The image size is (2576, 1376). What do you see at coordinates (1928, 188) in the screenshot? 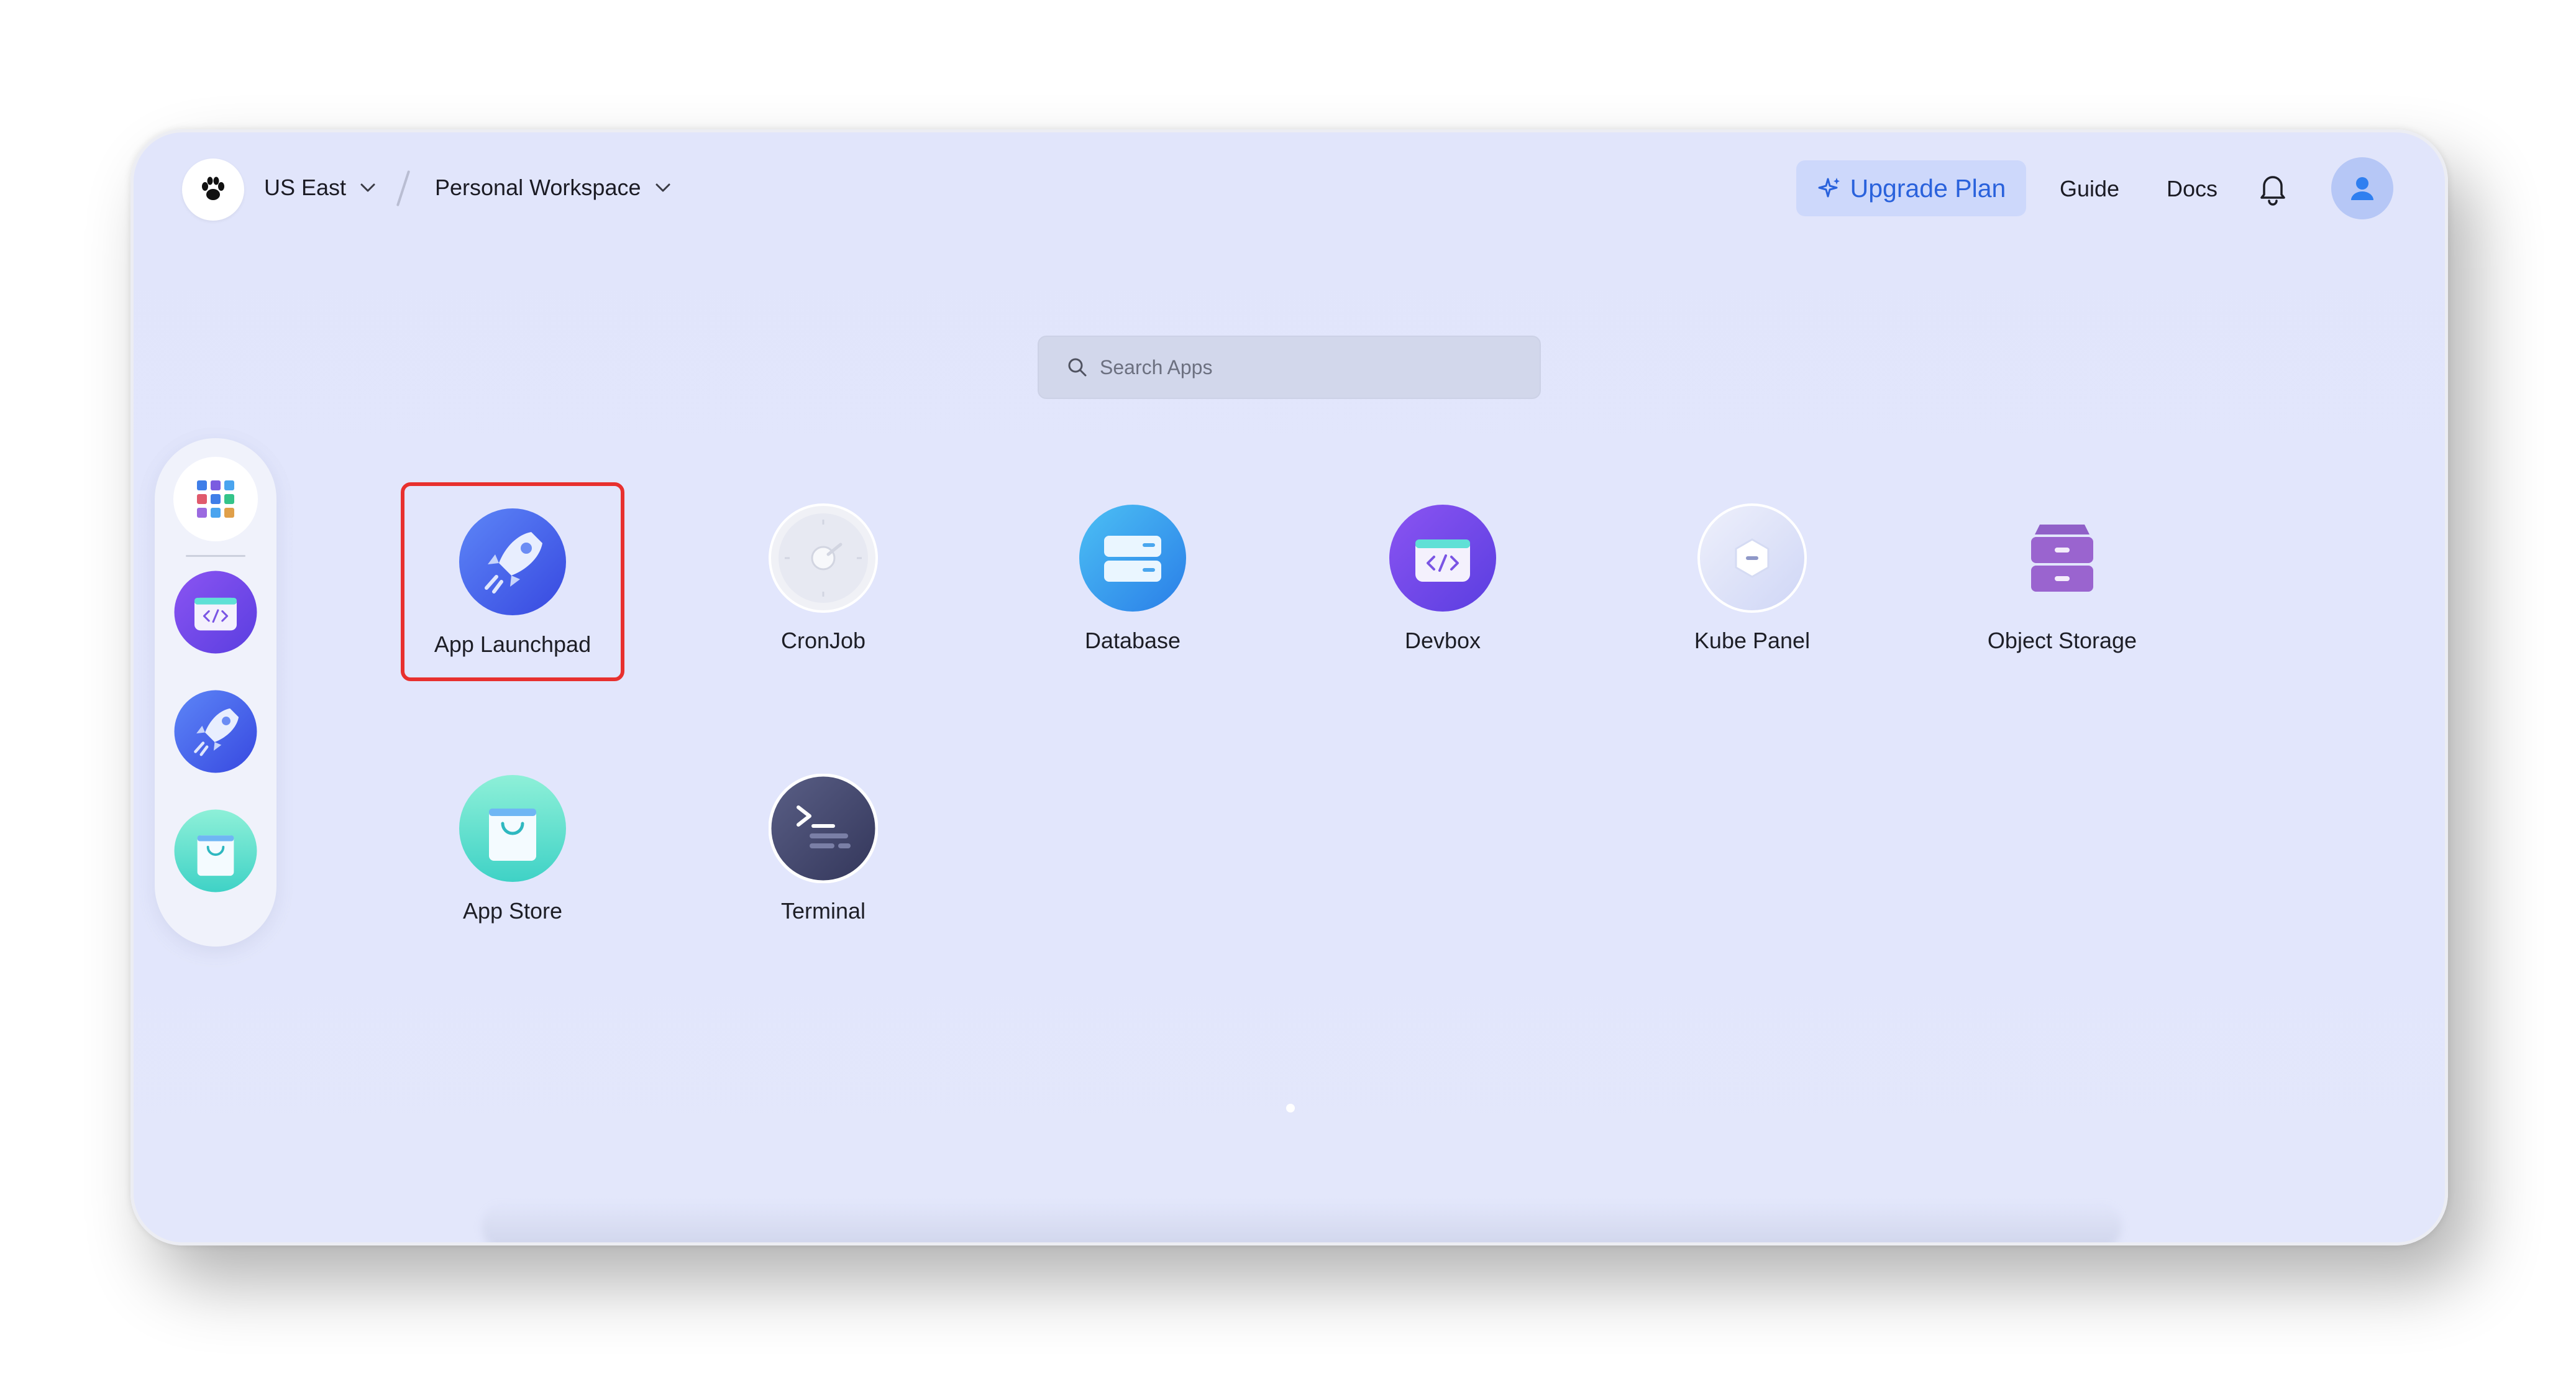
I see `upgrade-plan-label: Upgrade Plan` at bounding box center [1928, 188].